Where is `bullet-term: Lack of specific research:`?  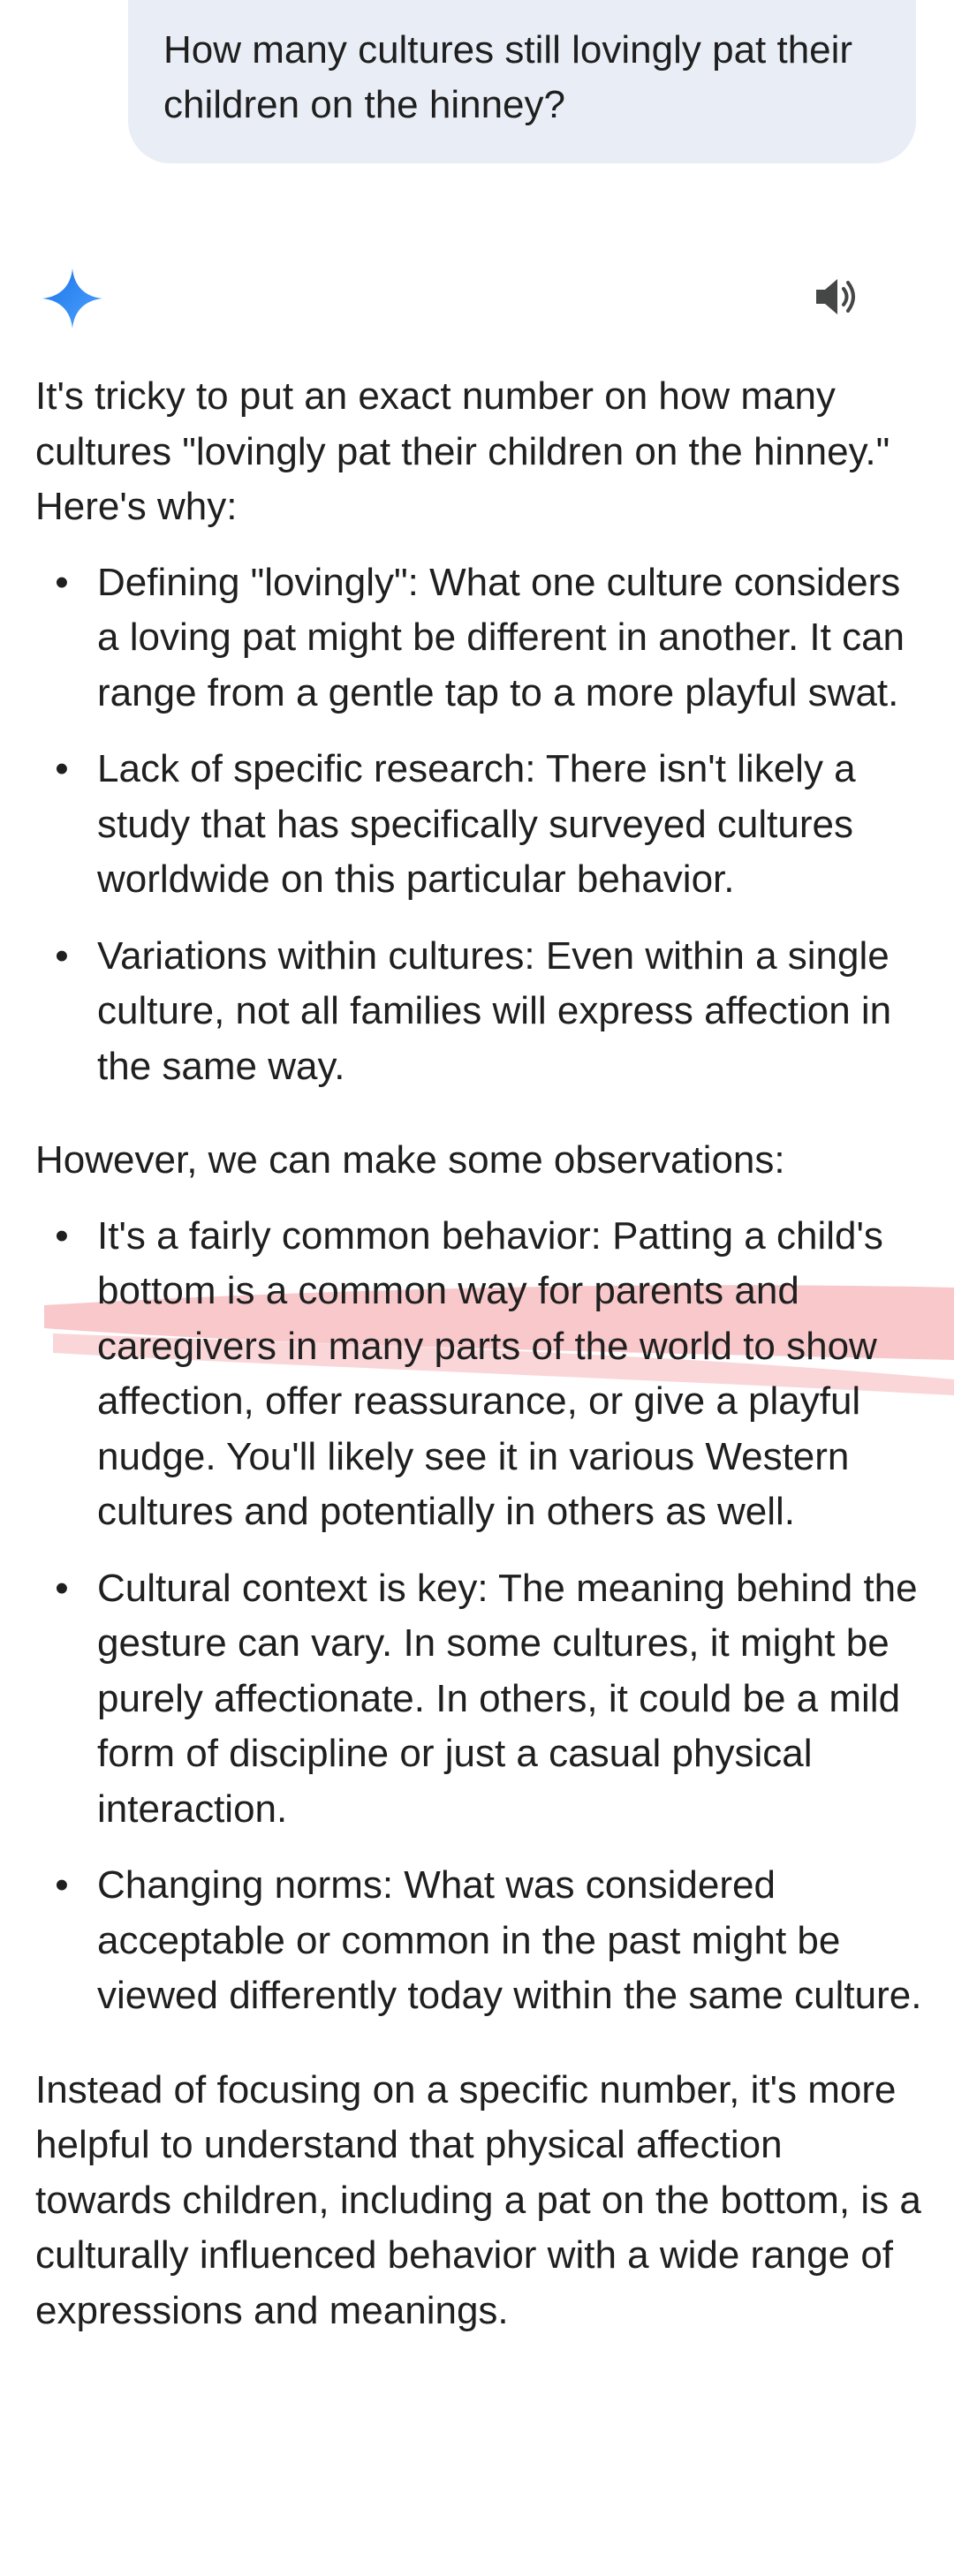
bullet-term: Lack of specific research: is located at coordinates (316, 768).